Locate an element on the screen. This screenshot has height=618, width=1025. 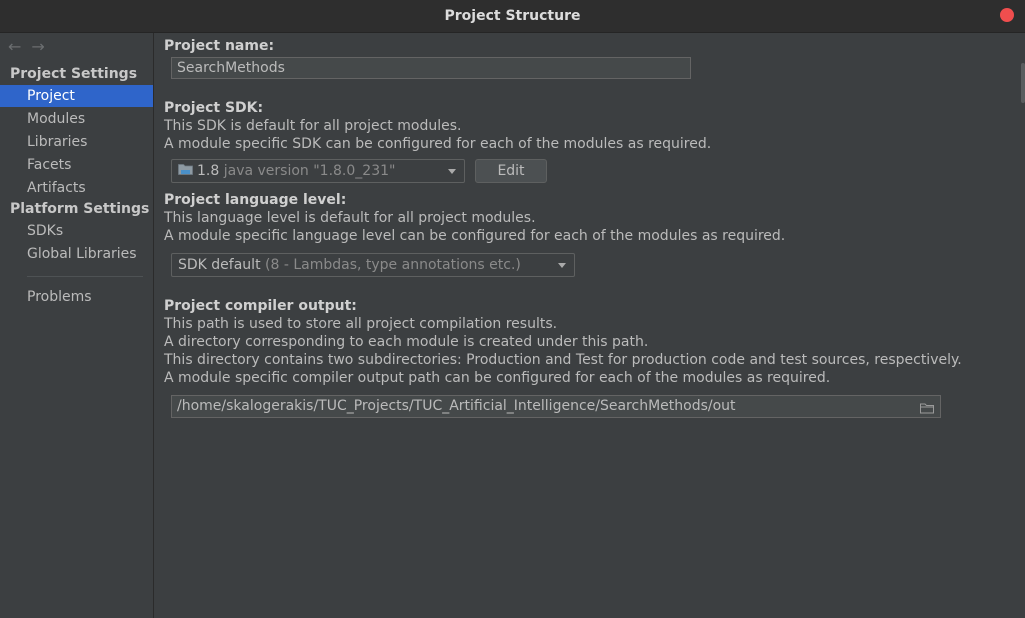
window-title: Project Structure is located at coordinates (512, 16).